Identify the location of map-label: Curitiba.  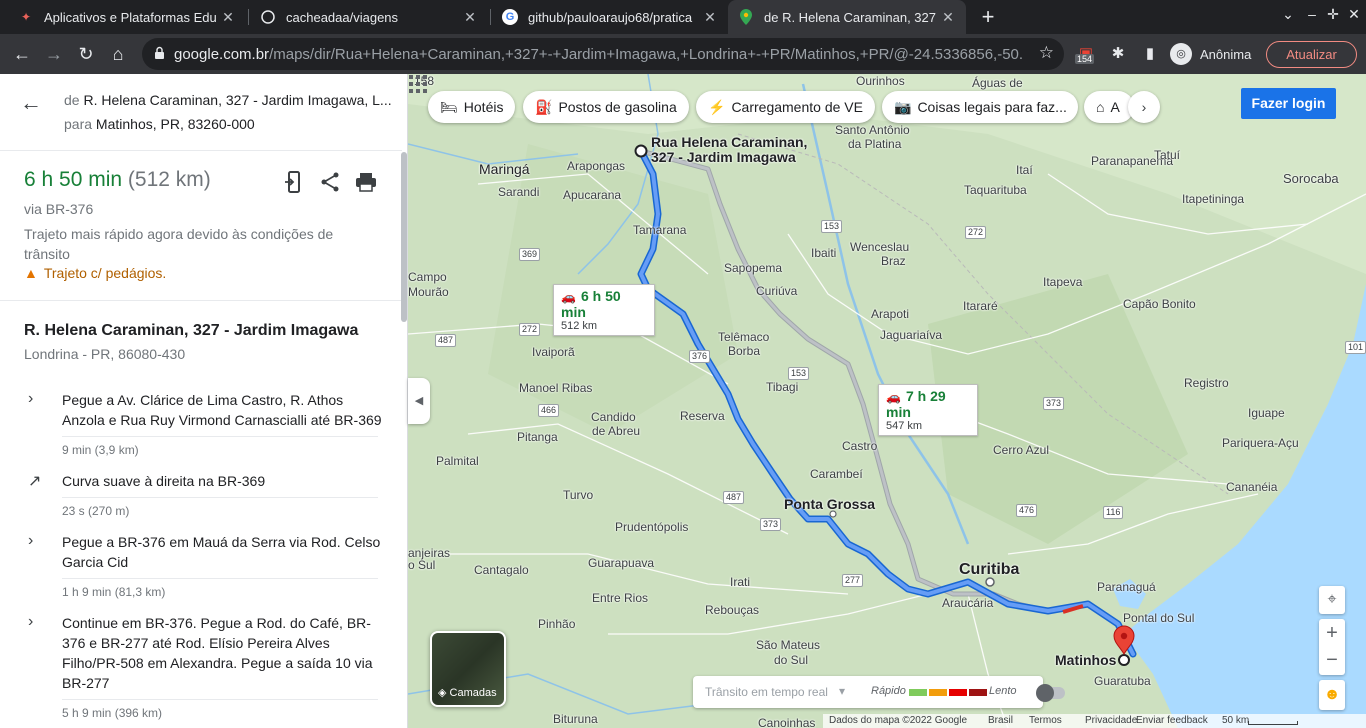
(989, 569).